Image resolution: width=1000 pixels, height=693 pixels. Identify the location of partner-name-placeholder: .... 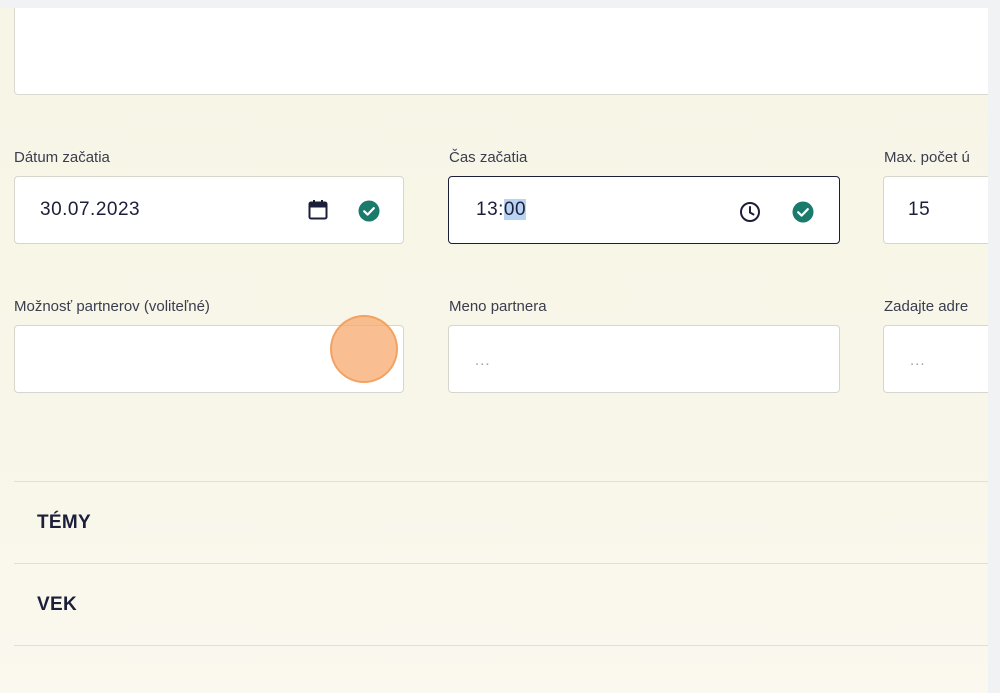
(483, 360).